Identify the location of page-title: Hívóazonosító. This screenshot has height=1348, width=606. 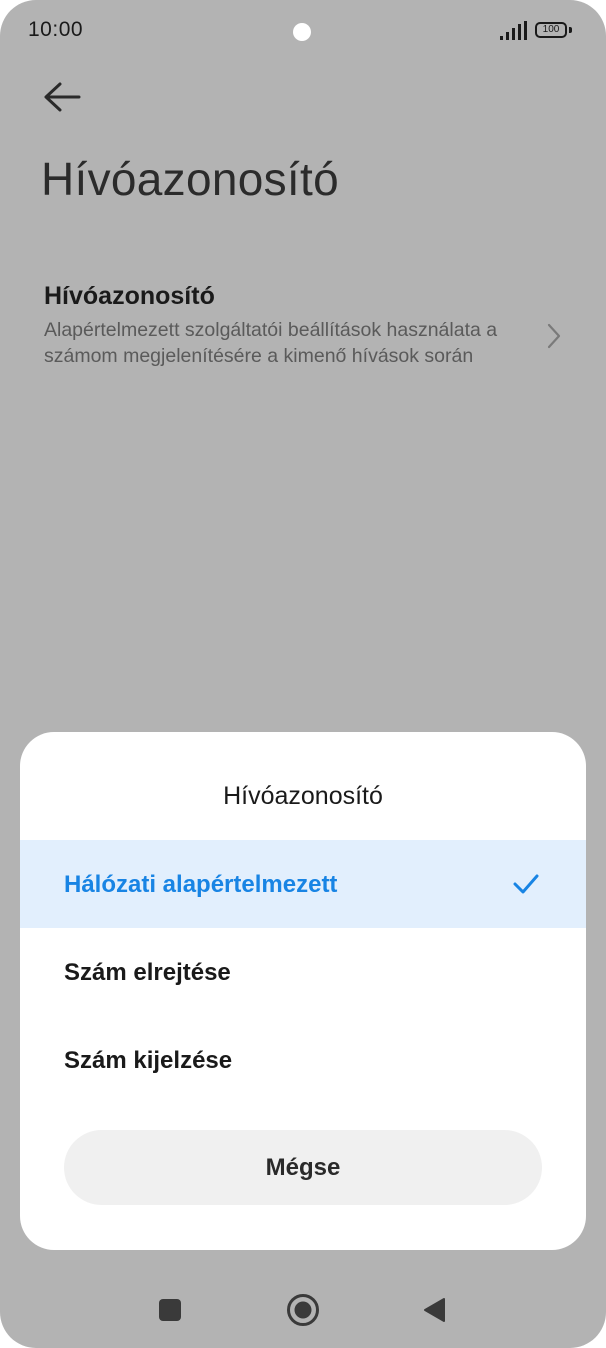
(190, 179).